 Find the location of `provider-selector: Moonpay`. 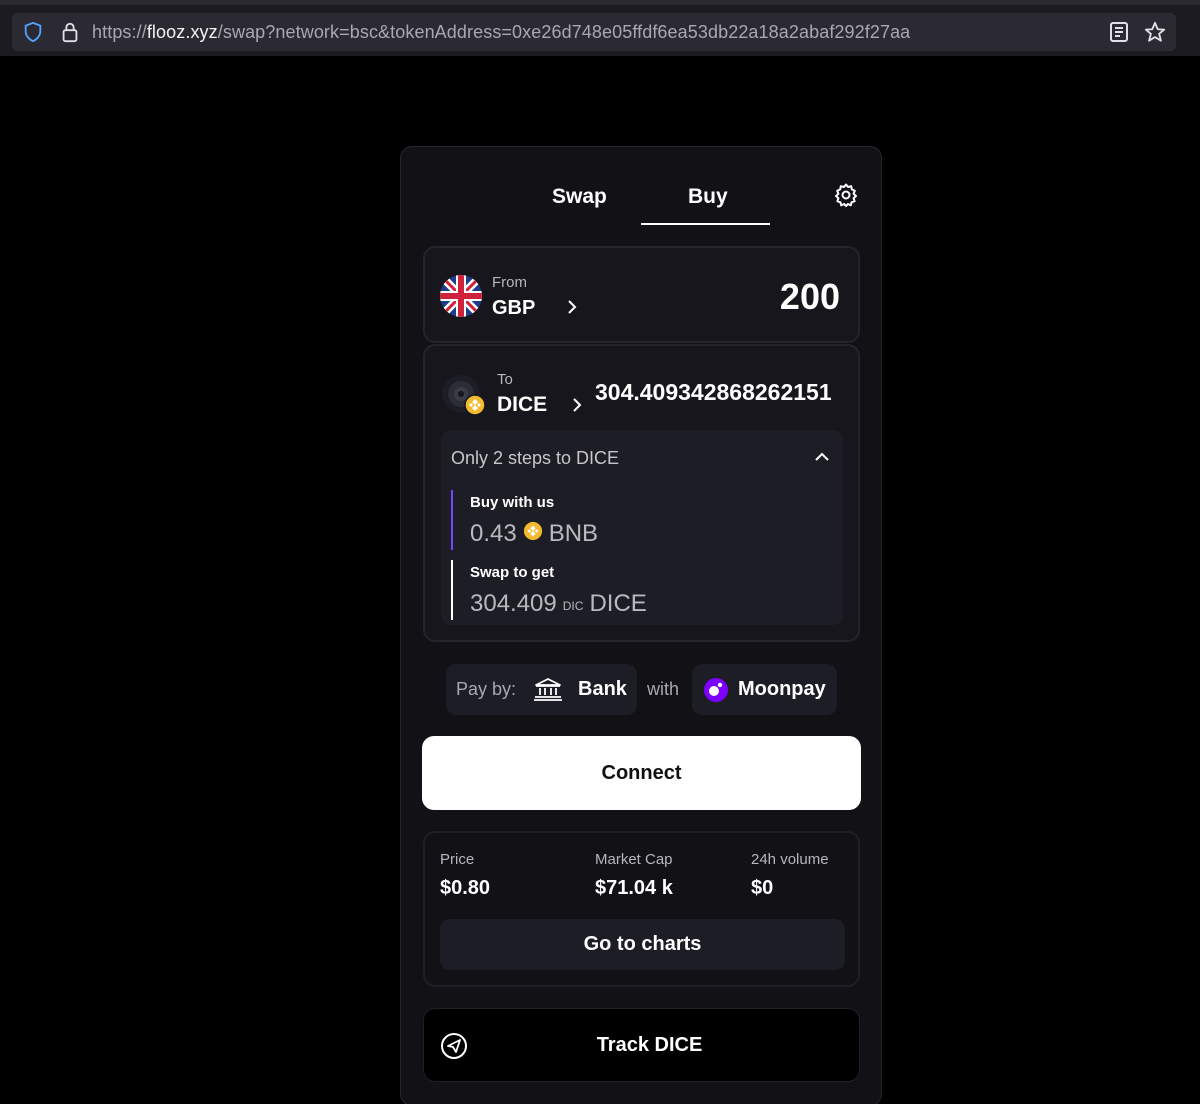

provider-selector: Moonpay is located at coordinates (764, 689).